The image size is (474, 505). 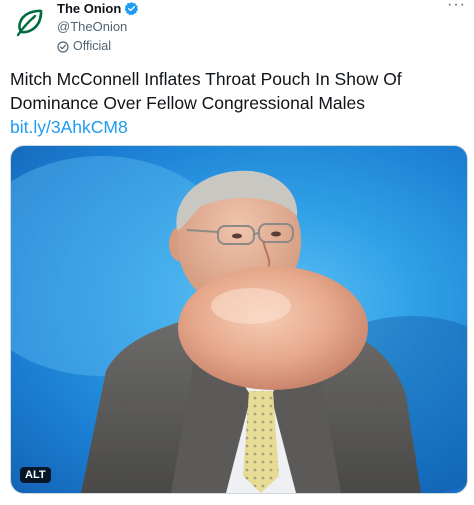 I want to click on affiliation-label: Official, so click(x=92, y=46).